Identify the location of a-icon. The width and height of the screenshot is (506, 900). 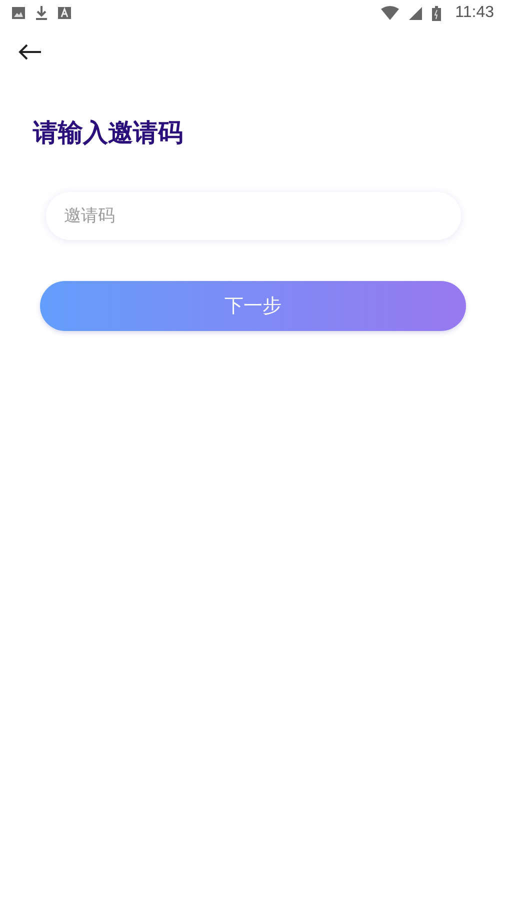
(64, 13).